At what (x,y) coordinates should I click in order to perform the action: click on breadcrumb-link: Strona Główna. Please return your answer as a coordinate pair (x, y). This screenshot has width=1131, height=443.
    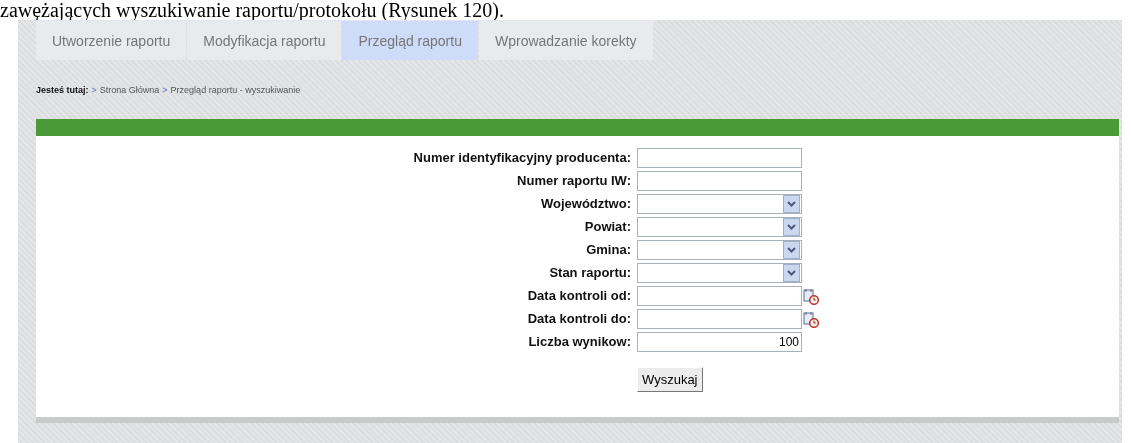
    Looking at the image, I should click on (129, 90).